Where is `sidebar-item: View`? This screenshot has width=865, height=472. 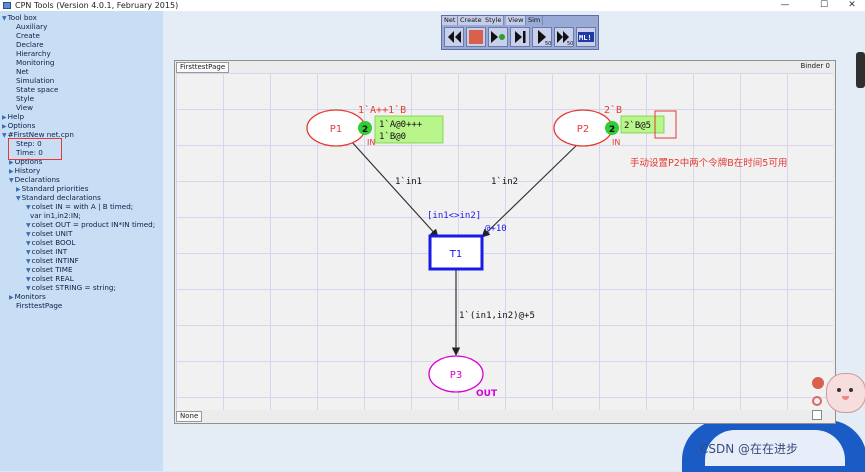 sidebar-item: View is located at coordinates (24, 107).